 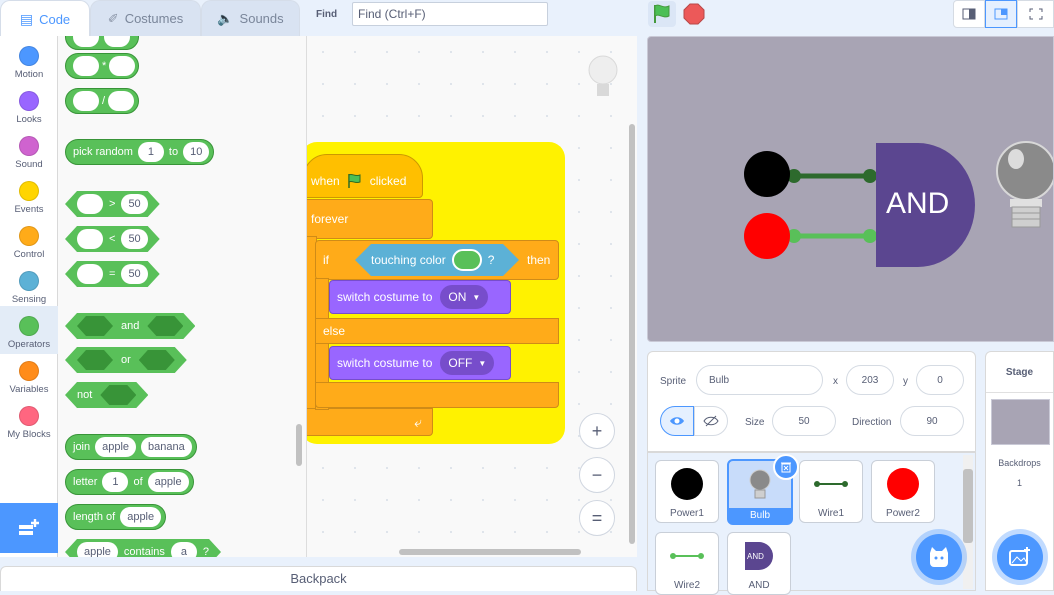 What do you see at coordinates (29, 287) in the screenshot?
I see `category-sensing: Sensing` at bounding box center [29, 287].